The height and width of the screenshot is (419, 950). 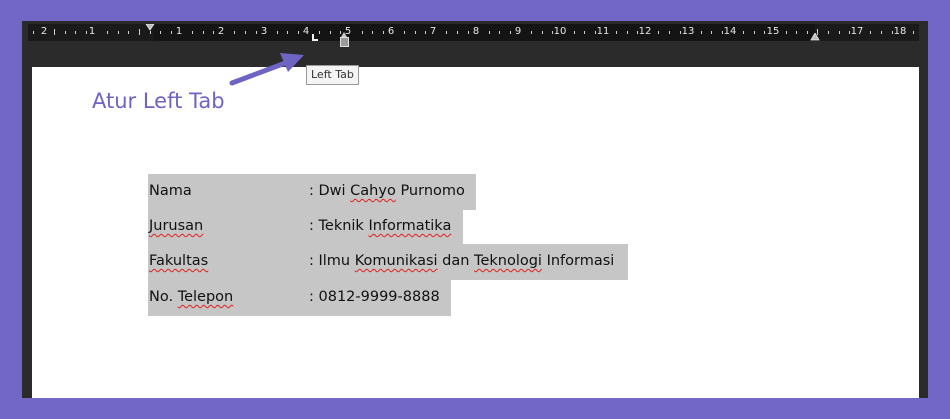 What do you see at coordinates (158, 101) in the screenshot?
I see `annotation-label: Atur Left Tab` at bounding box center [158, 101].